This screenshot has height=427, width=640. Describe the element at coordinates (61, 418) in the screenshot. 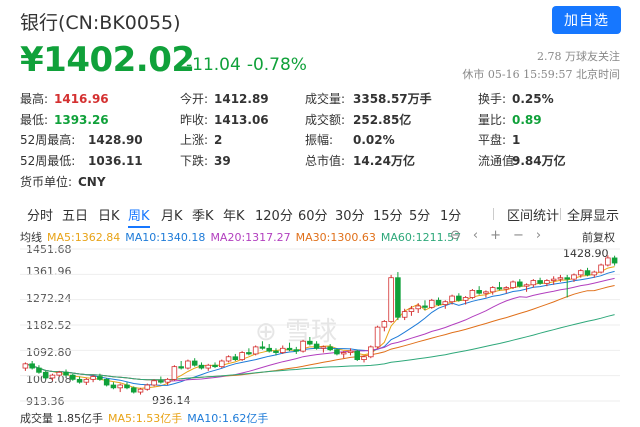

I see `volume-legend-item: 成交量 1.85亿手` at that location.